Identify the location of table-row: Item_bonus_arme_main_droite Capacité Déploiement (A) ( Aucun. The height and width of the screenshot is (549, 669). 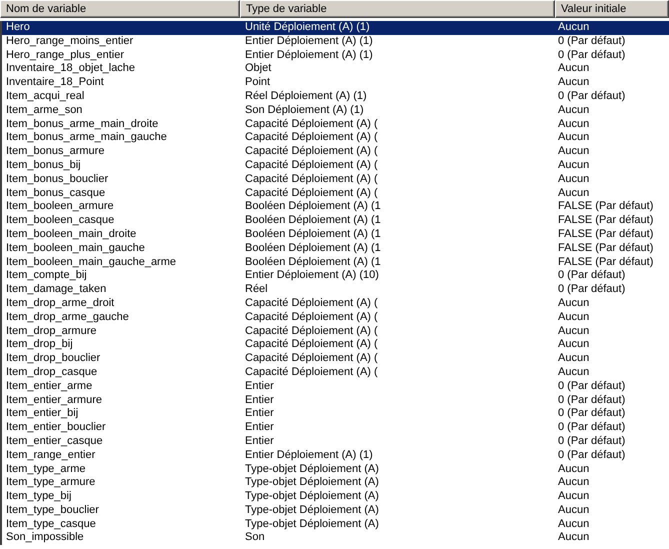
(335, 125).